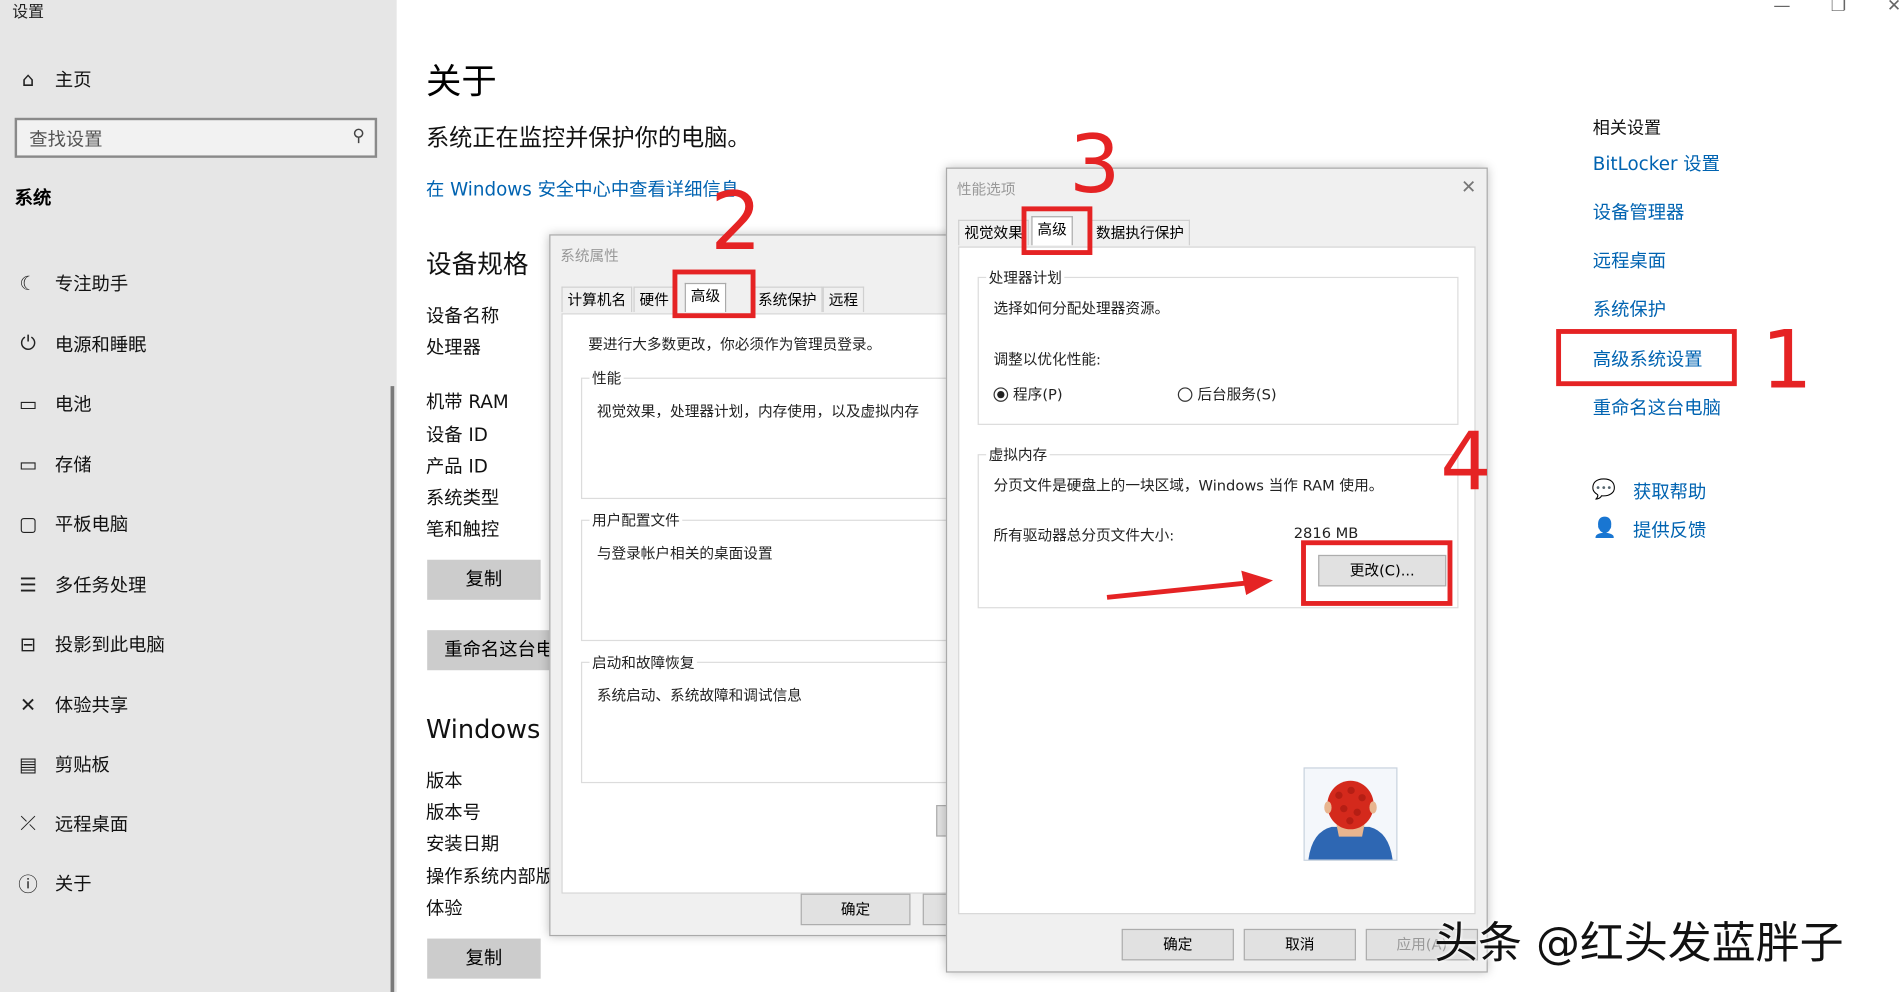 This screenshot has height=992, width=1904. What do you see at coordinates (198, 464) in the screenshot?
I see `sidebar-item-storage: ▭ 存储` at bounding box center [198, 464].